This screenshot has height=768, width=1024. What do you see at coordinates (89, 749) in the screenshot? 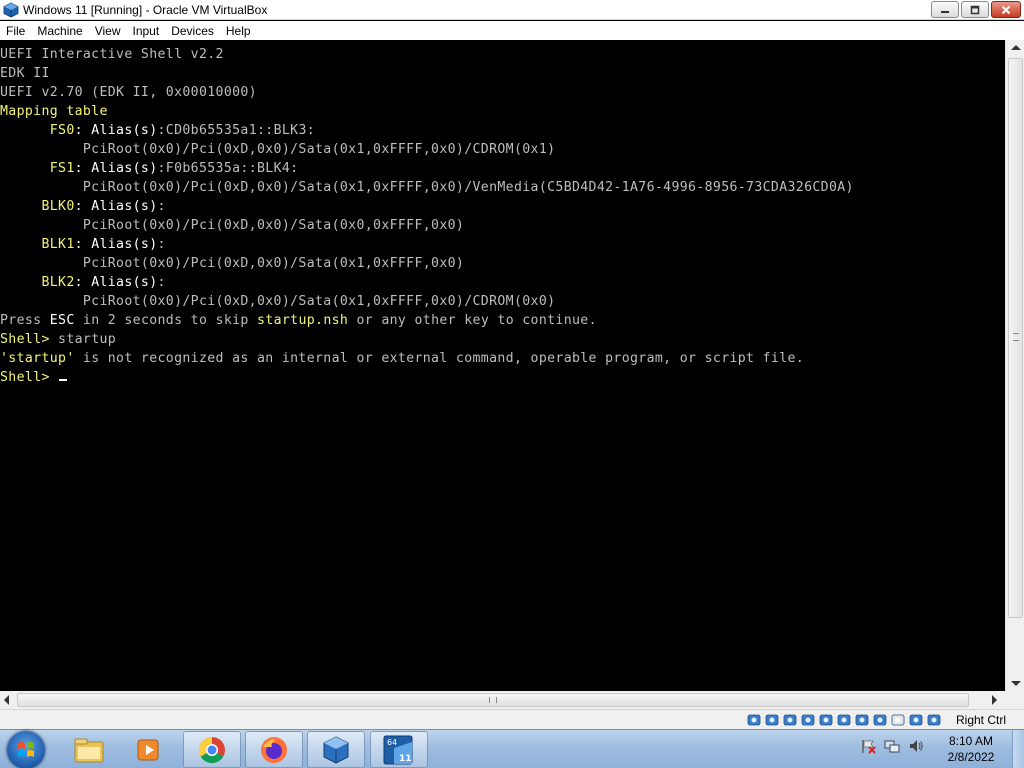
I see `taskbar-file-explorer` at bounding box center [89, 749].